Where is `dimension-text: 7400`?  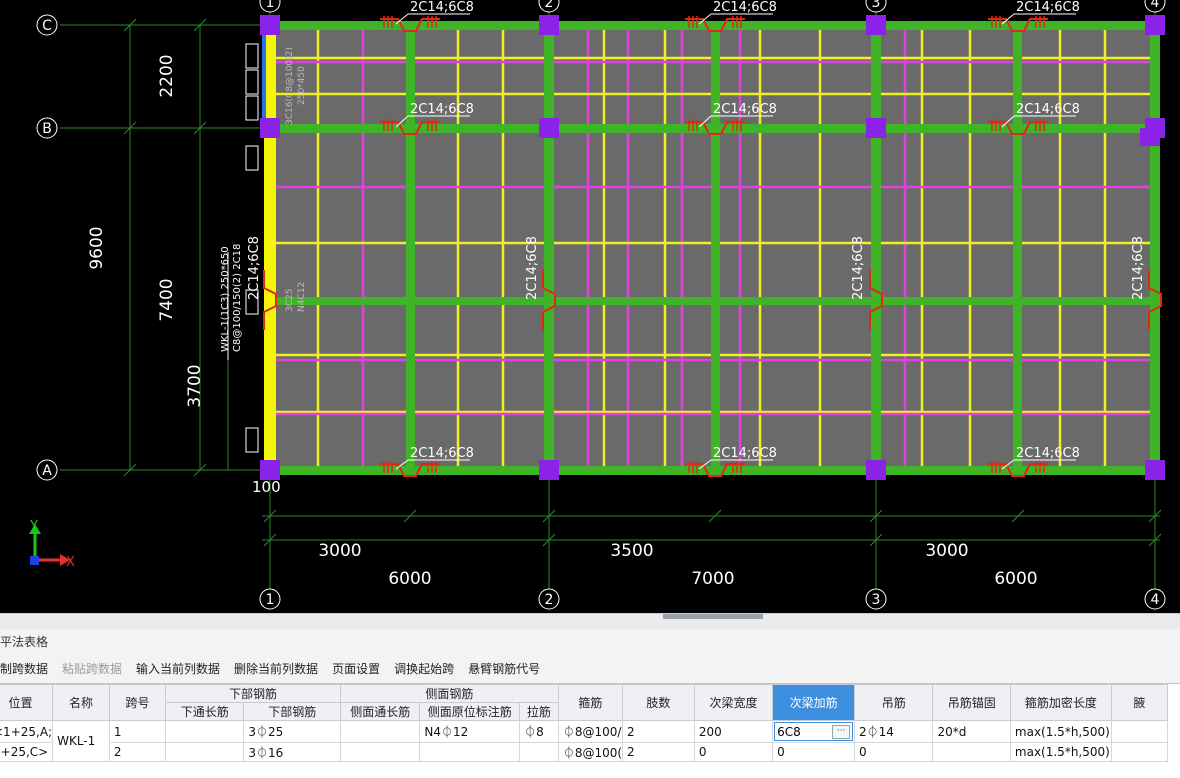 dimension-text: 7400 is located at coordinates (167, 299).